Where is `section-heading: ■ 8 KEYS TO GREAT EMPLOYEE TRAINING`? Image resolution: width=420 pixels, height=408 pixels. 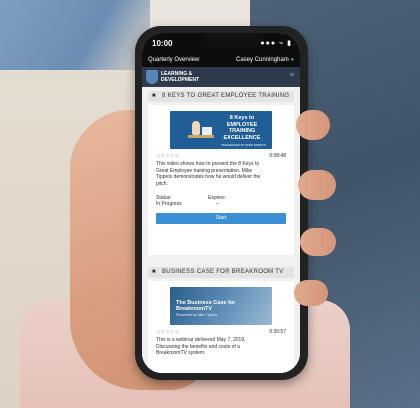 section-heading: ■ 8 KEYS TO GREAT EMPLOYEE TRAINING is located at coordinates (221, 96).